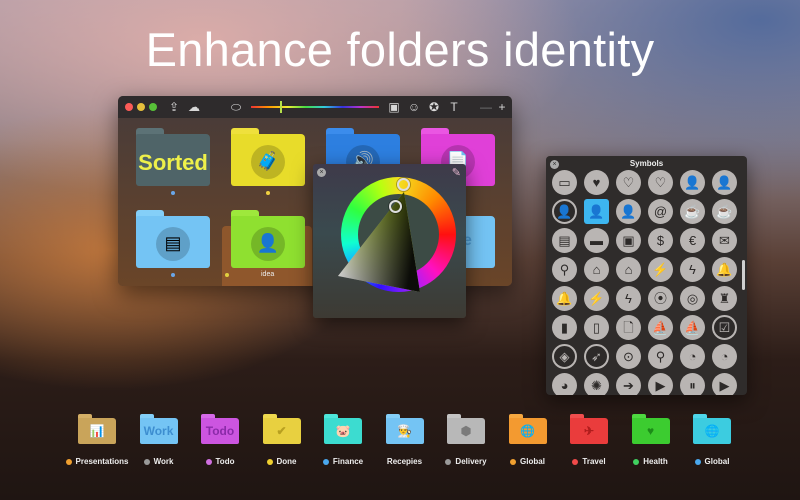 This screenshot has height=500, width=800. I want to click on symbol-bell-filled-icon: 🔔, so click(724, 269).